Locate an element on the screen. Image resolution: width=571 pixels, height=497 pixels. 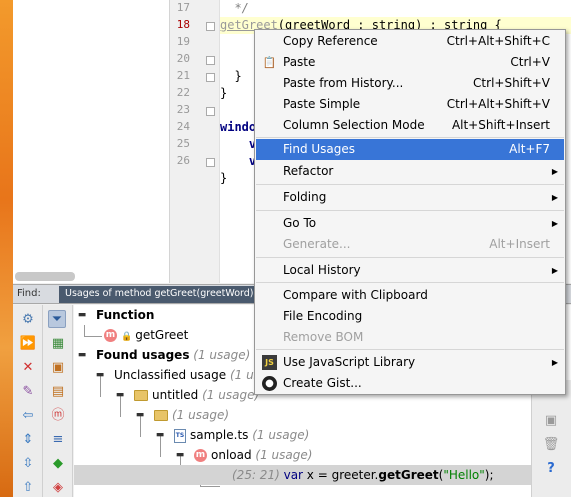
editor-gutter: 17 18 19 20 21 22 23 24 25 26 is located at coordinates (195, 141).